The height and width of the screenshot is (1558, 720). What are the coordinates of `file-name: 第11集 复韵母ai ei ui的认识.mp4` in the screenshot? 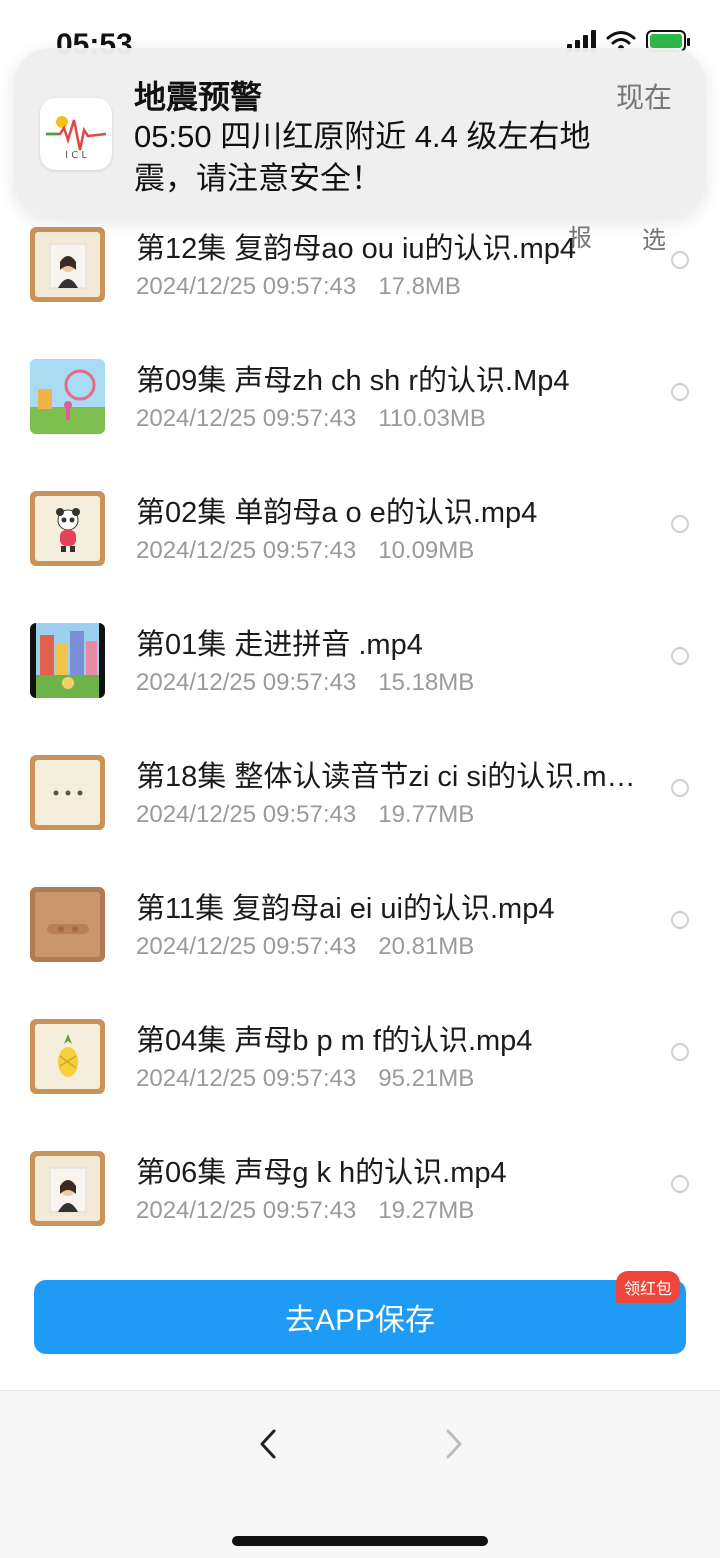 It's located at (345, 909).